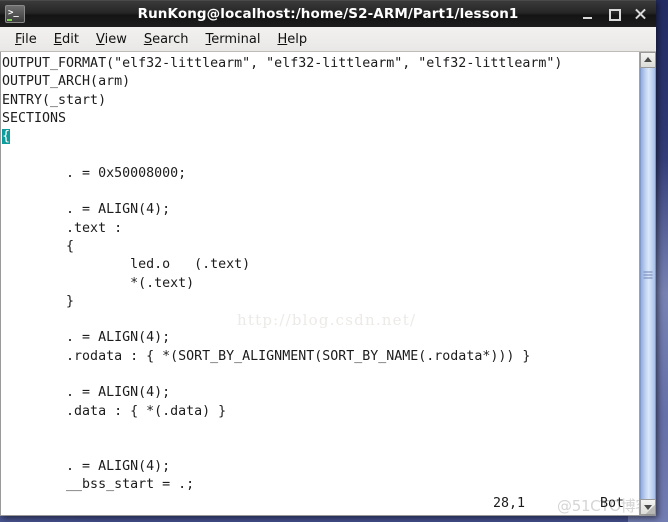 The image size is (668, 522). What do you see at coordinates (328, 39) in the screenshot?
I see `menu-bar: File Edit View Search Terminal Help` at bounding box center [328, 39].